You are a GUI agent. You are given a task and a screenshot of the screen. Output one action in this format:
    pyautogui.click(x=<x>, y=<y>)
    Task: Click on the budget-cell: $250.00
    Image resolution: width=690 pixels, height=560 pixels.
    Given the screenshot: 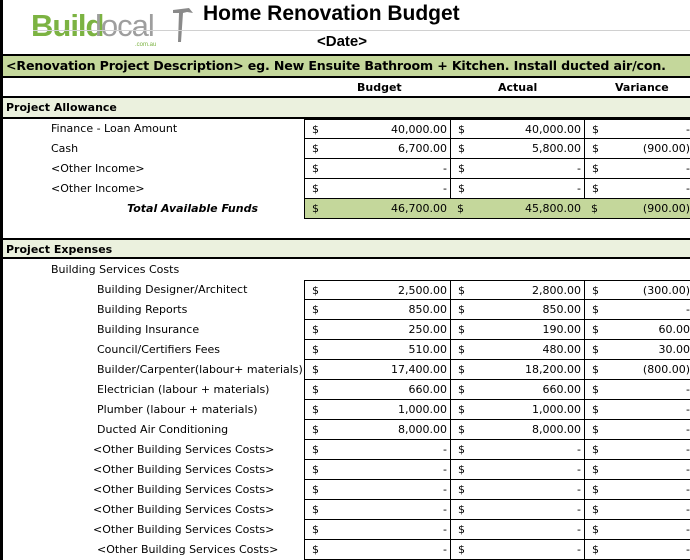 What is the action you would take?
    pyautogui.click(x=377, y=330)
    